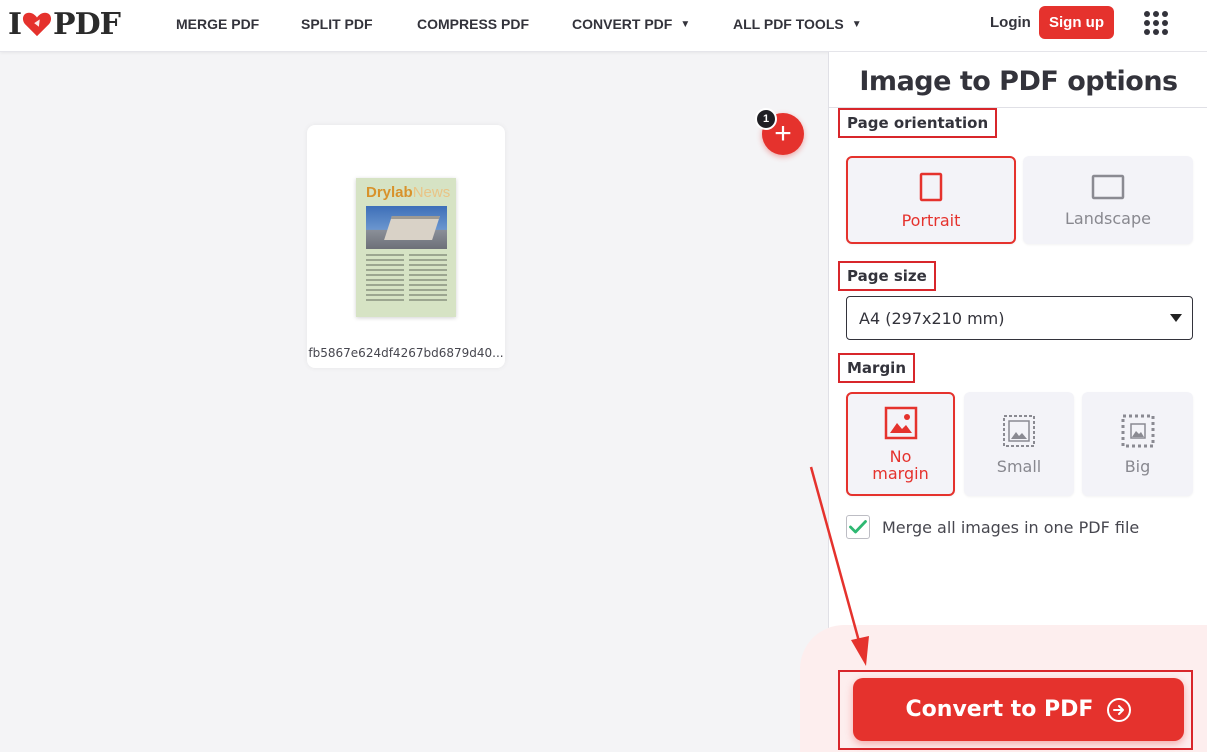 This screenshot has height=752, width=1207. I want to click on portrait-page-icon, so click(931, 186).